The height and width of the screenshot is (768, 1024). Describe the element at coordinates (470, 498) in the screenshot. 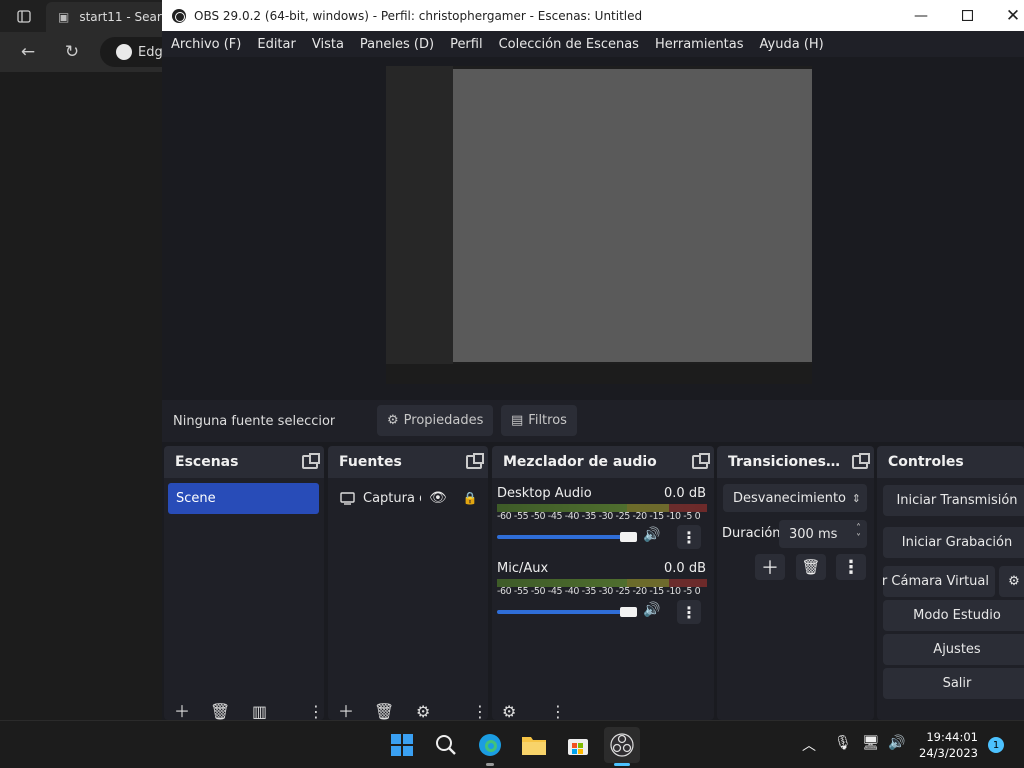

I see `lock-icon: 🔒` at that location.